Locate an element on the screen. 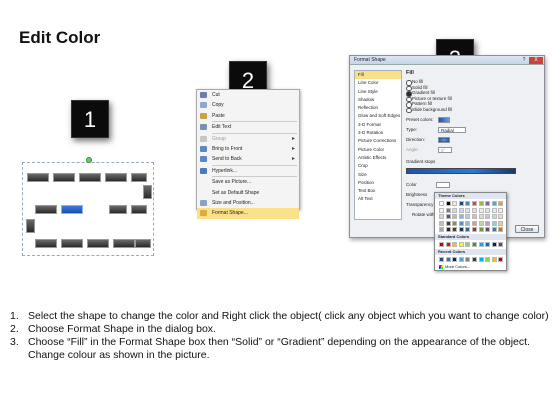 This screenshot has height=420, width=560. menu-item-bring-to-front: Bring to Front ▸ is located at coordinates (248, 149).